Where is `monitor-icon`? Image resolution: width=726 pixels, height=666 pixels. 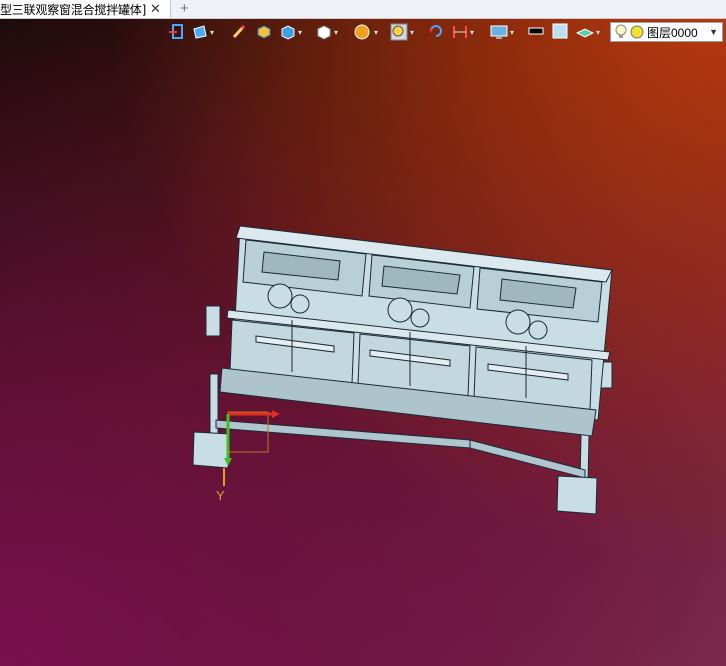 monitor-icon is located at coordinates (499, 32).